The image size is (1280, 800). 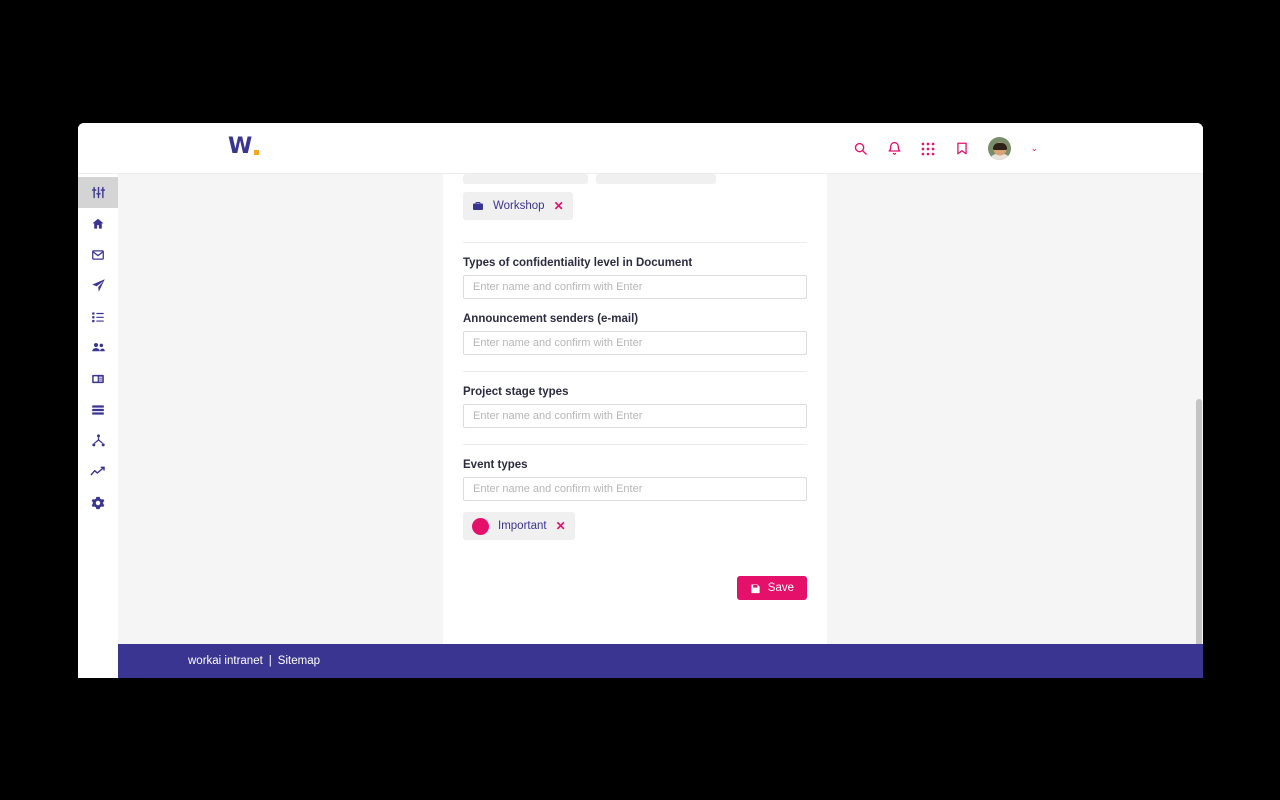 I want to click on important-tag: Important ✕, so click(x=519, y=526).